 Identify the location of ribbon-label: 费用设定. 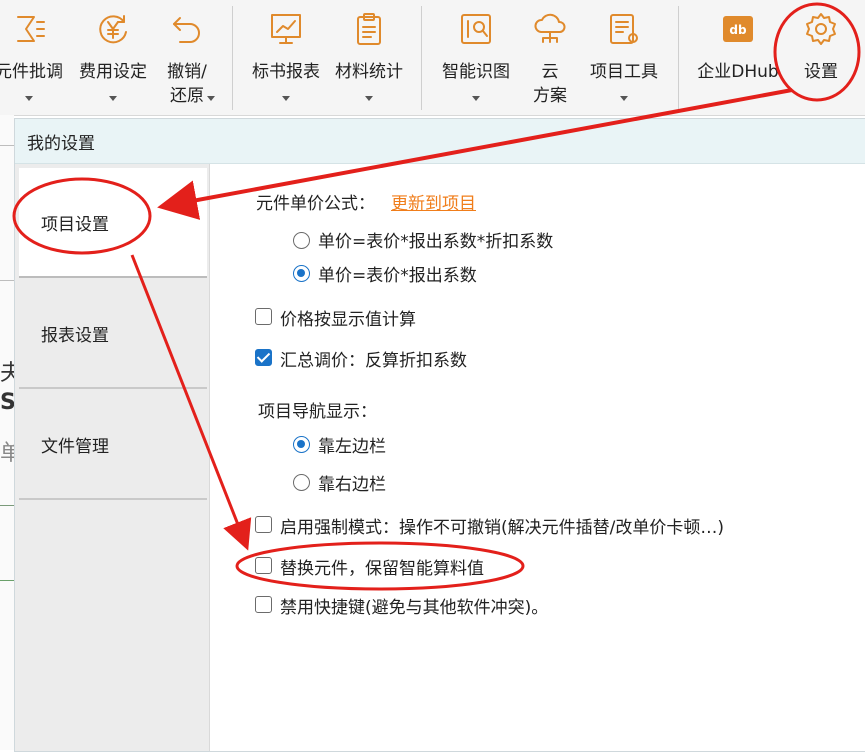
(113, 72).